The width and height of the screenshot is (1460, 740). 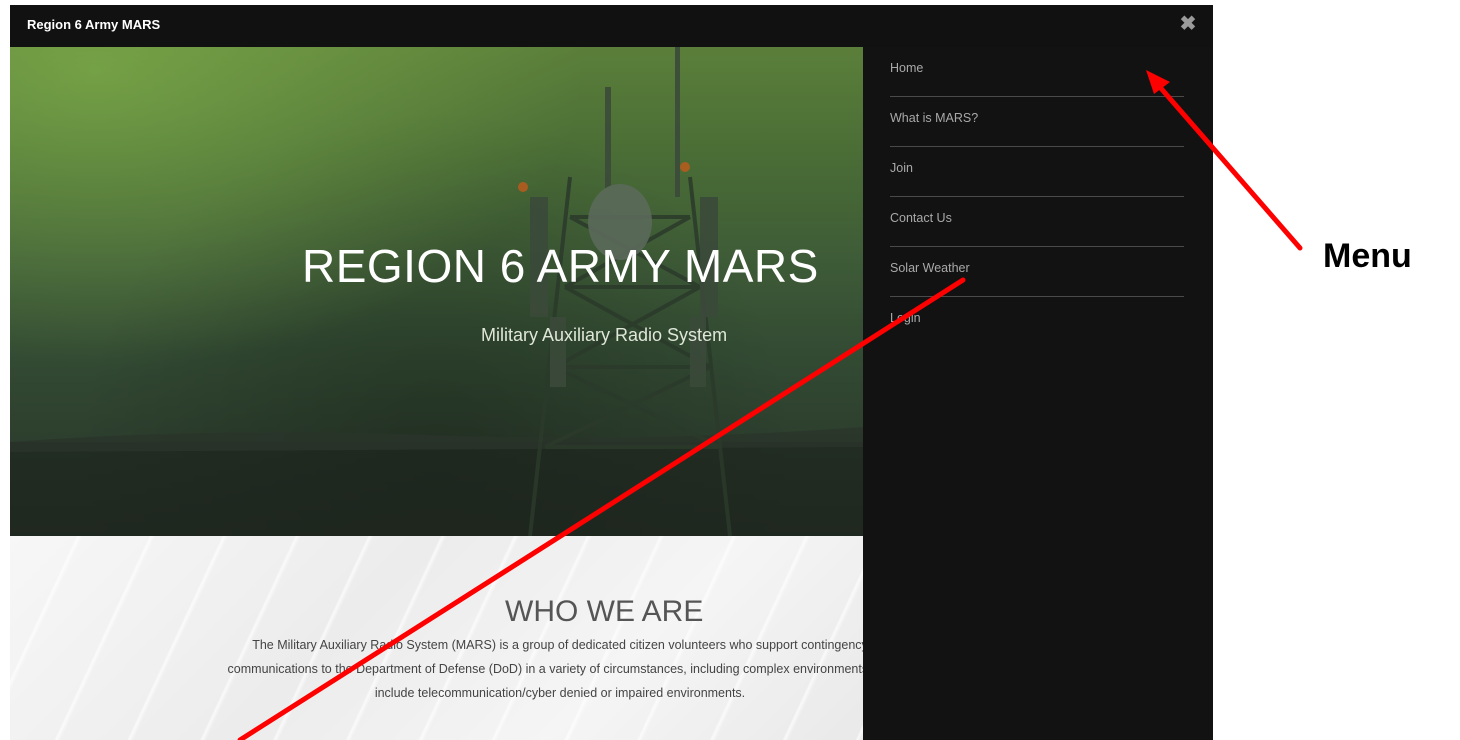 What do you see at coordinates (1037, 222) in the screenshot?
I see `menu-item-contact-us: Contact Us` at bounding box center [1037, 222].